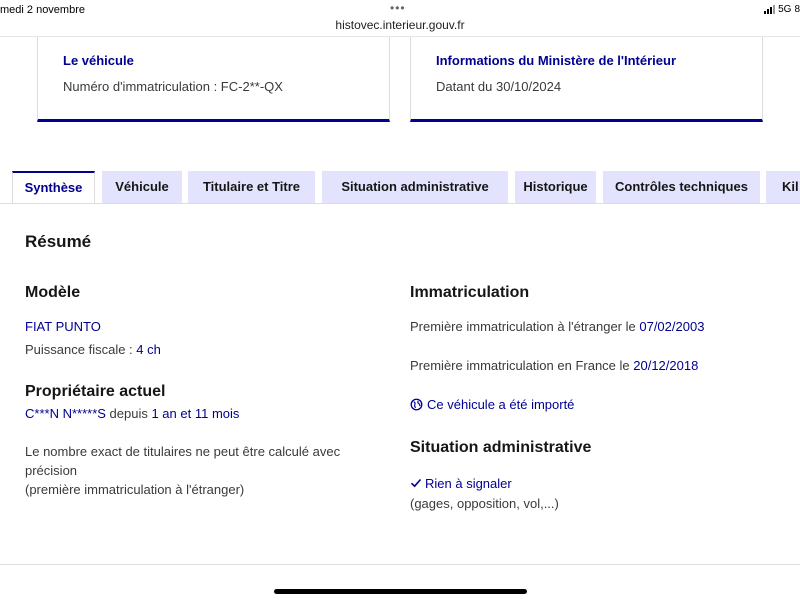  What do you see at coordinates (195, 413) in the screenshot?
I see `owner-since-value: 1 an et 11 mois` at bounding box center [195, 413].